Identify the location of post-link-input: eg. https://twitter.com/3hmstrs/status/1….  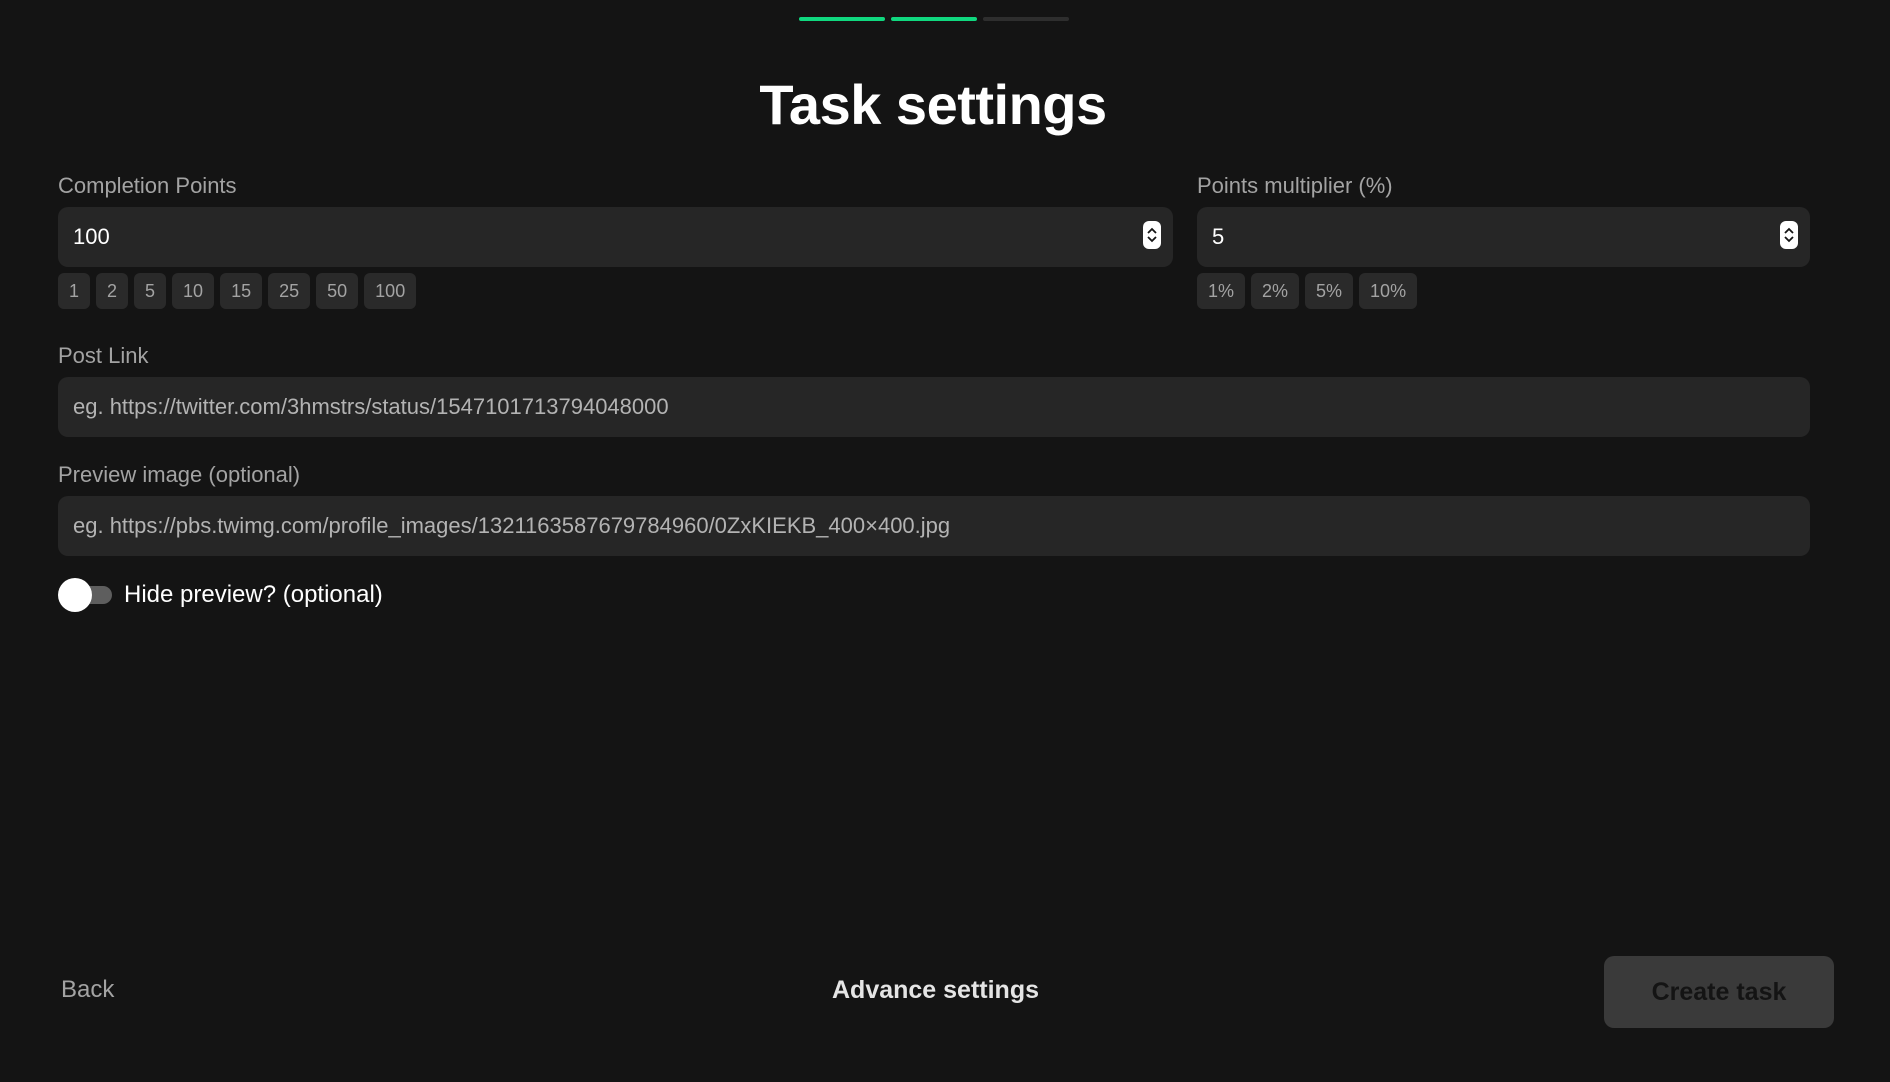
(934, 407).